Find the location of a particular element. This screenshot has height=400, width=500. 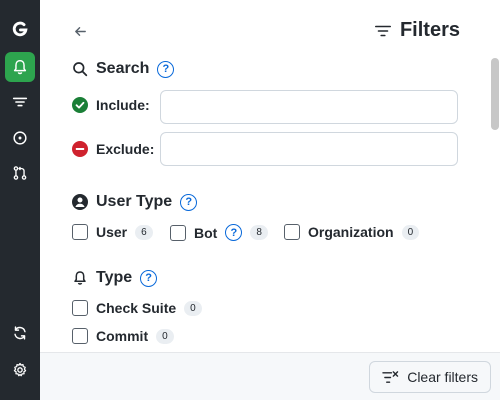

search-help-icon: ? is located at coordinates (166, 69).